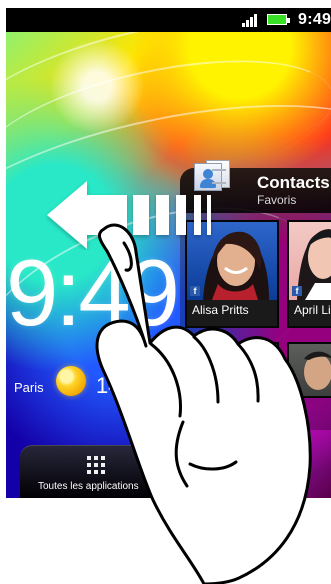 Image resolution: width=331 pixels, height=584 pixels. I want to click on battery-icon, so click(278, 19).